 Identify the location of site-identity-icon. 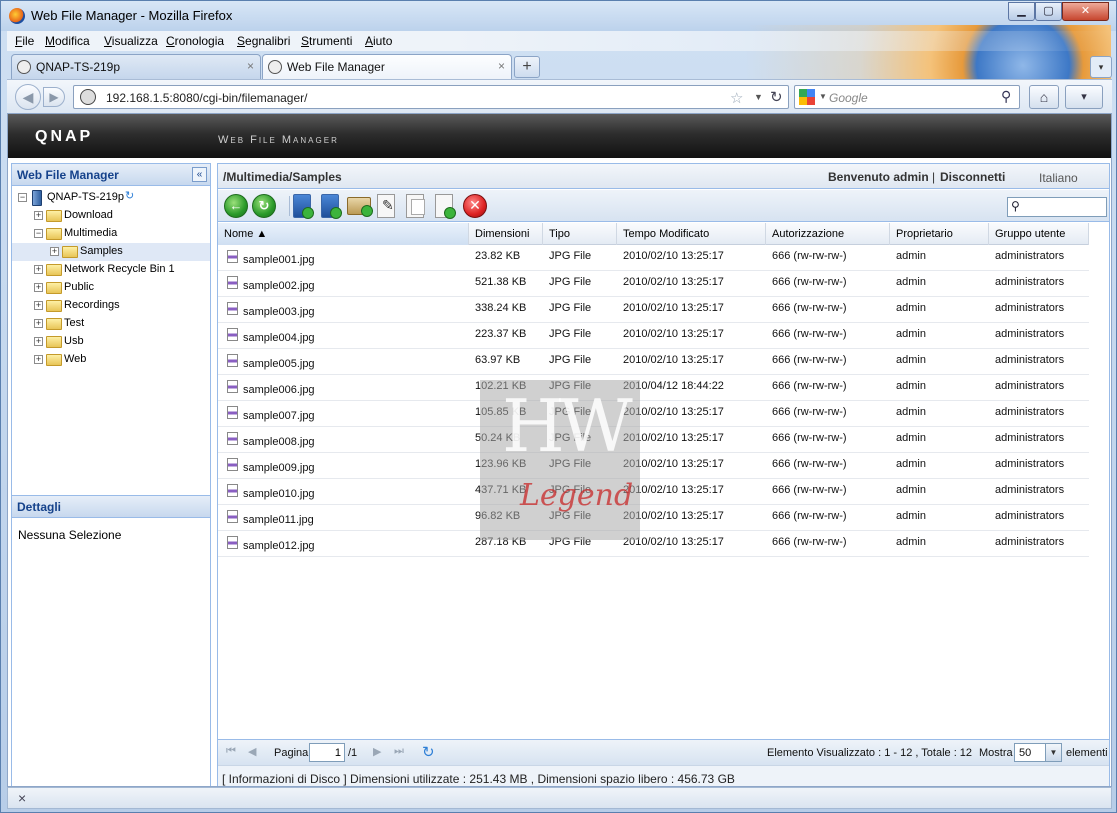
(88, 97).